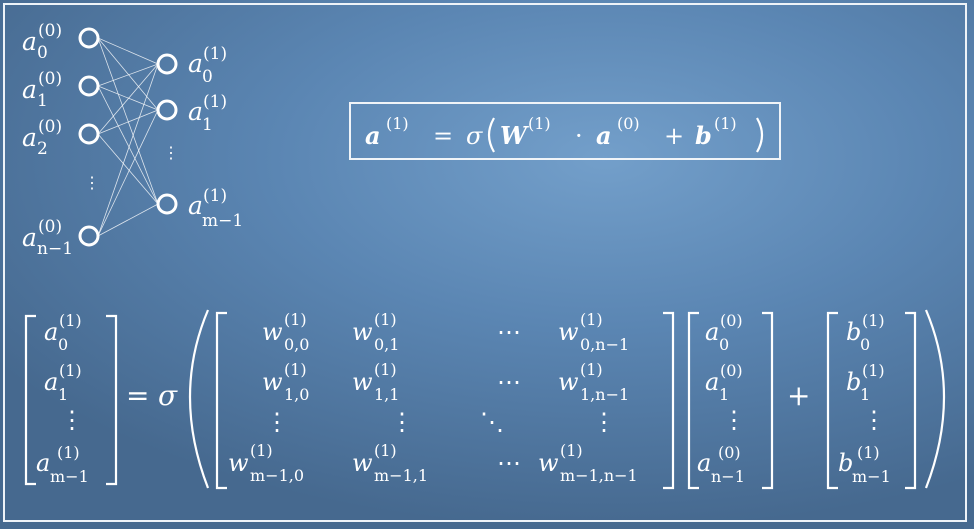  Describe the element at coordinates (199, 399) in the screenshot. I see `big-open-paren` at that location.